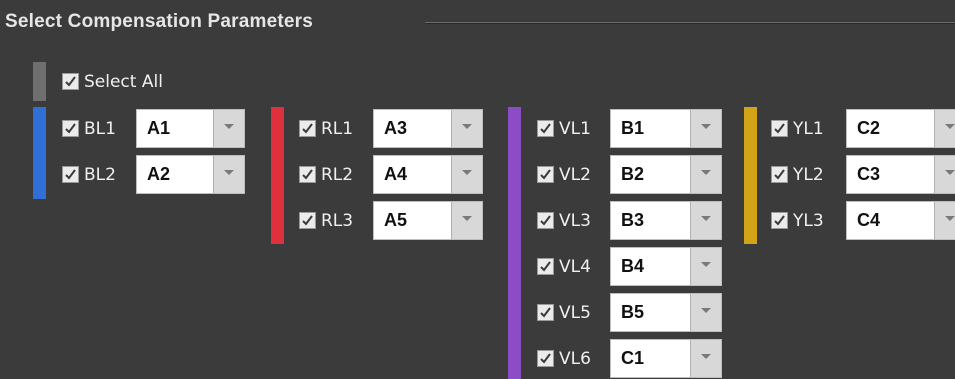 The width and height of the screenshot is (955, 379). I want to click on group-bar-blue, so click(39, 153).